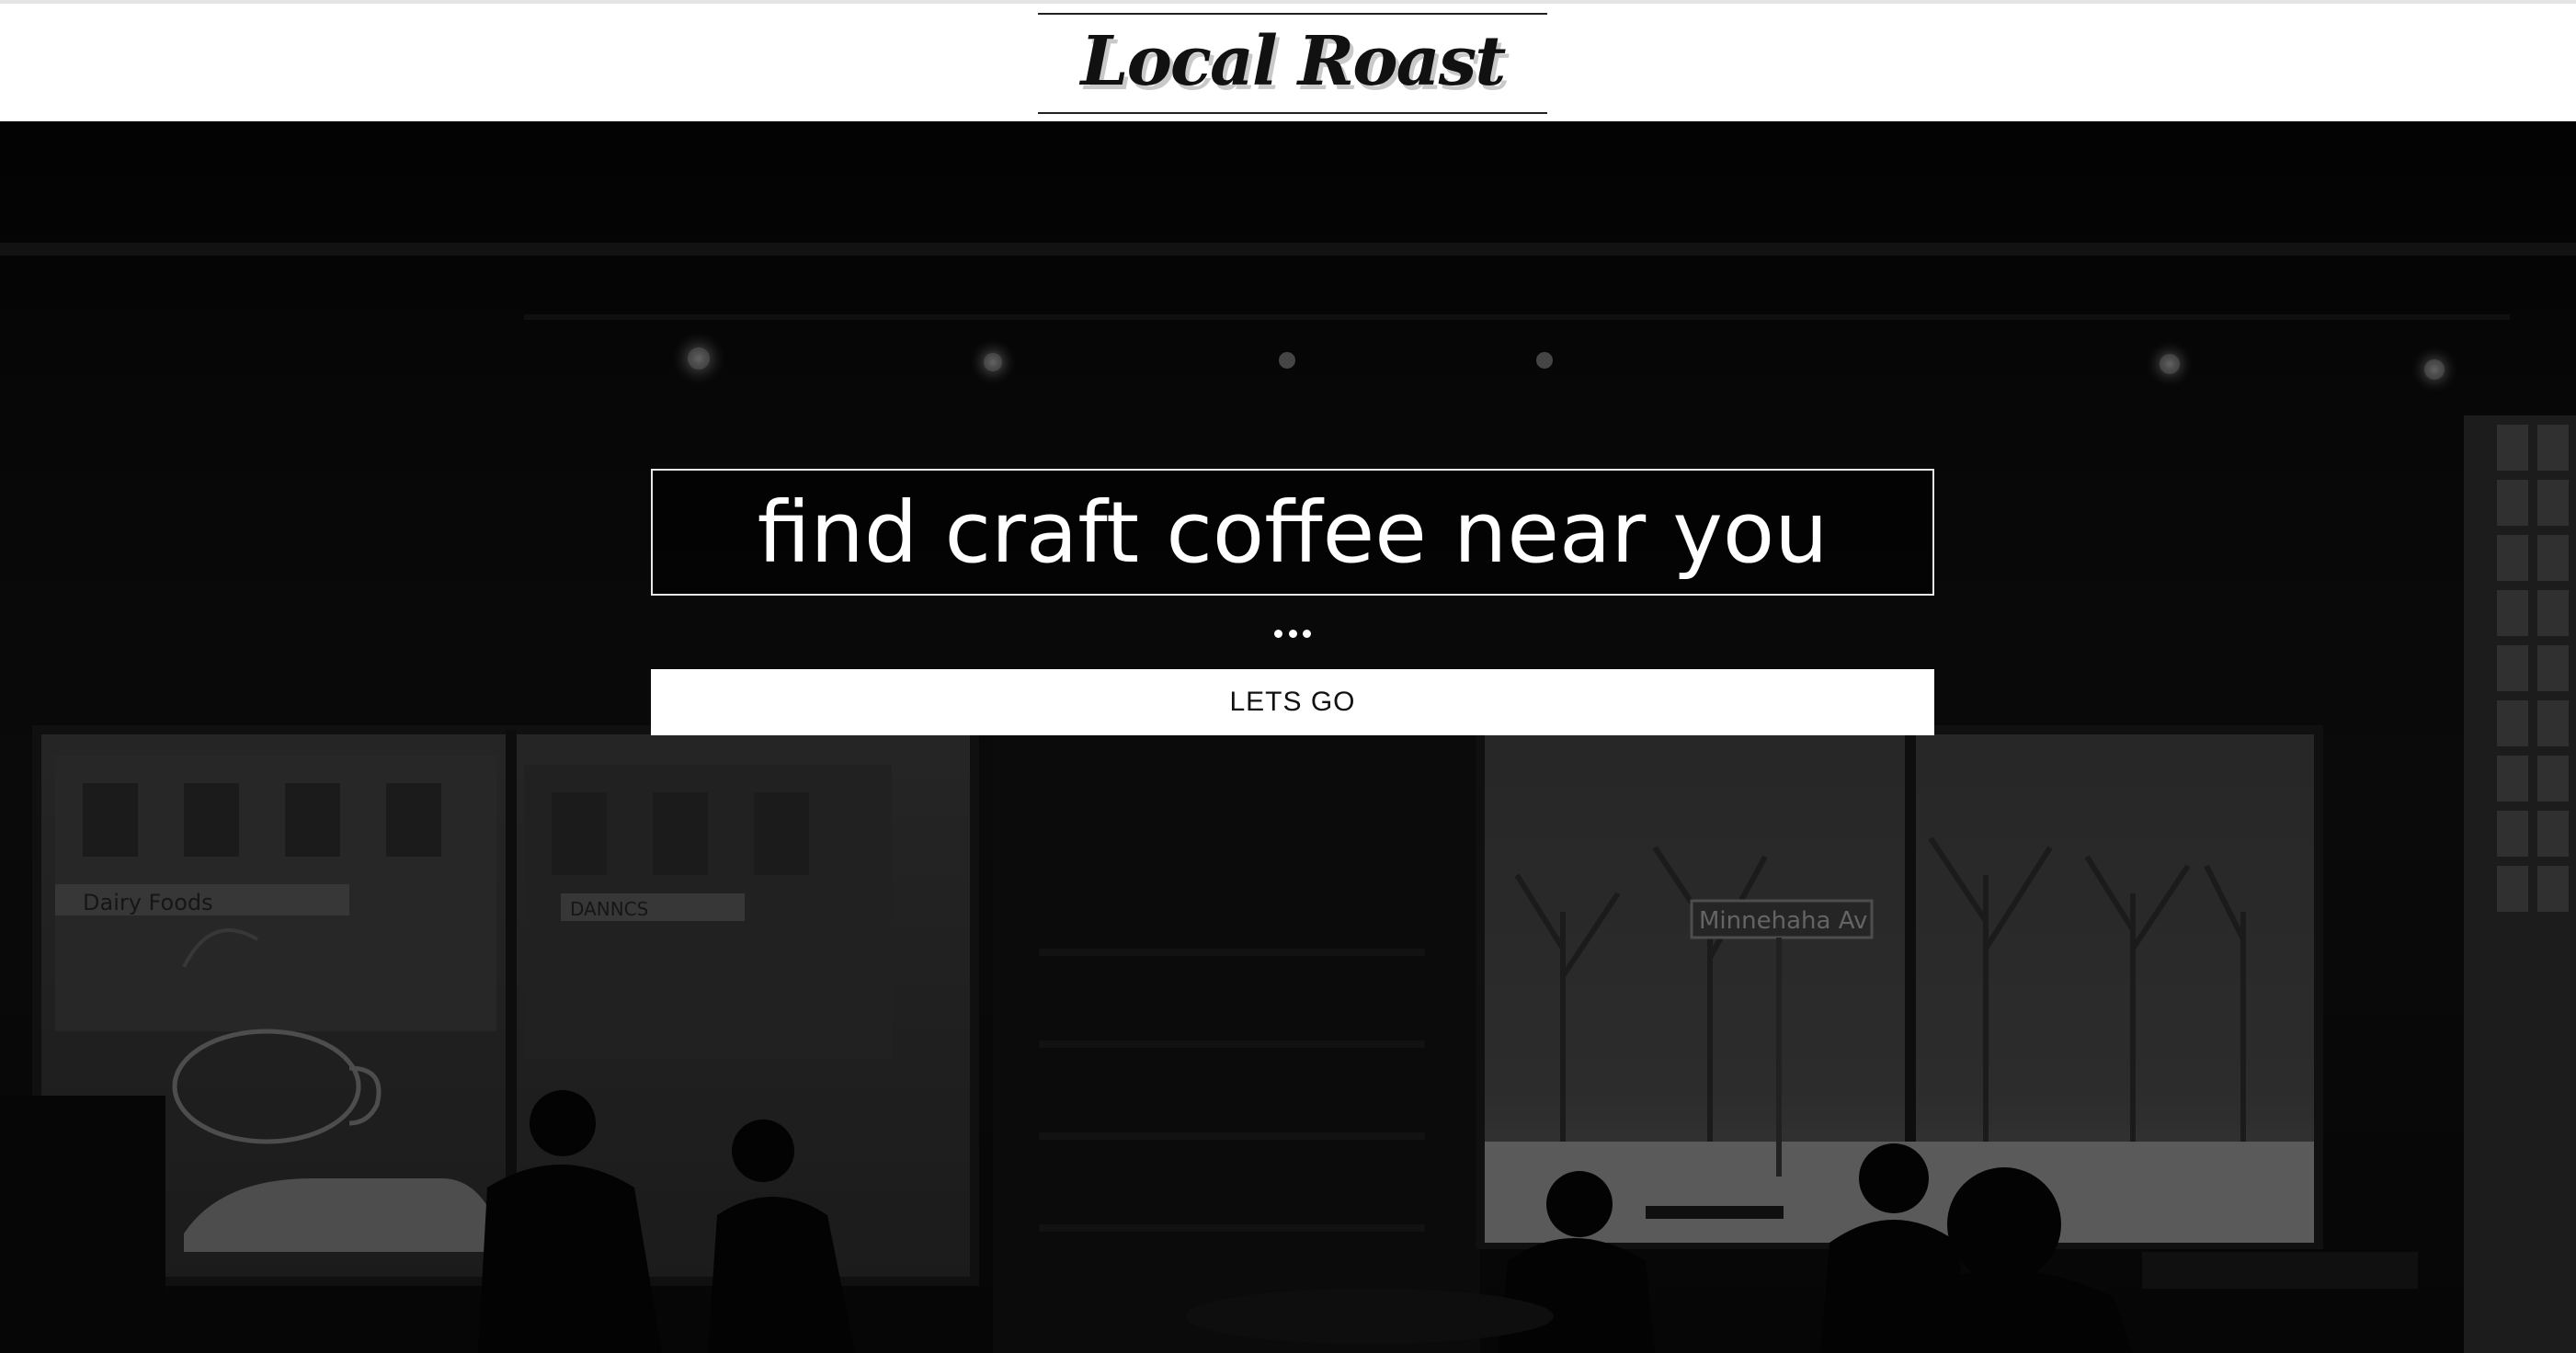 The height and width of the screenshot is (1353, 2576). I want to click on location-search-input, so click(1292, 532).